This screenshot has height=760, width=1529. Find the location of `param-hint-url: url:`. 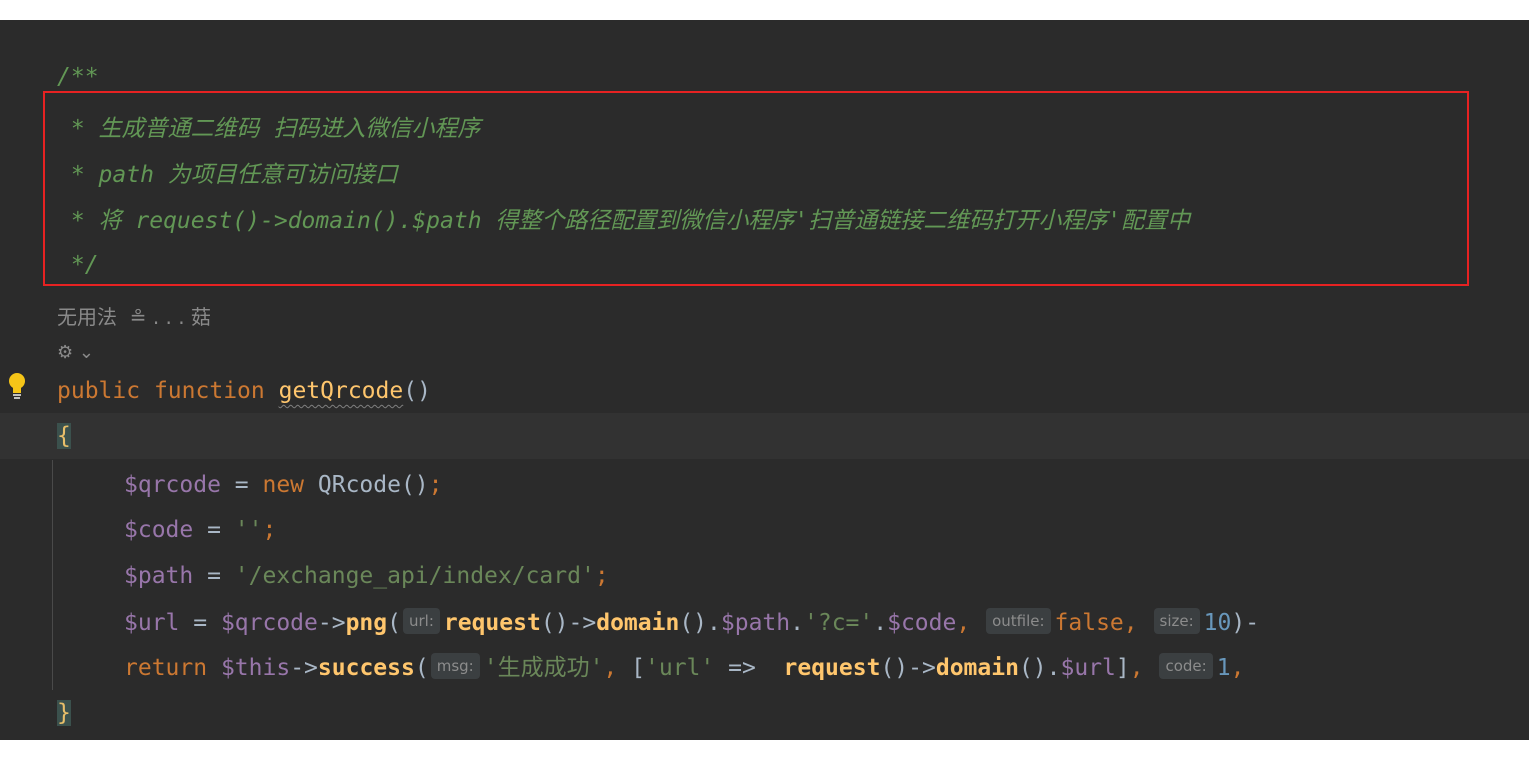

param-hint-url: url: is located at coordinates (421, 620).